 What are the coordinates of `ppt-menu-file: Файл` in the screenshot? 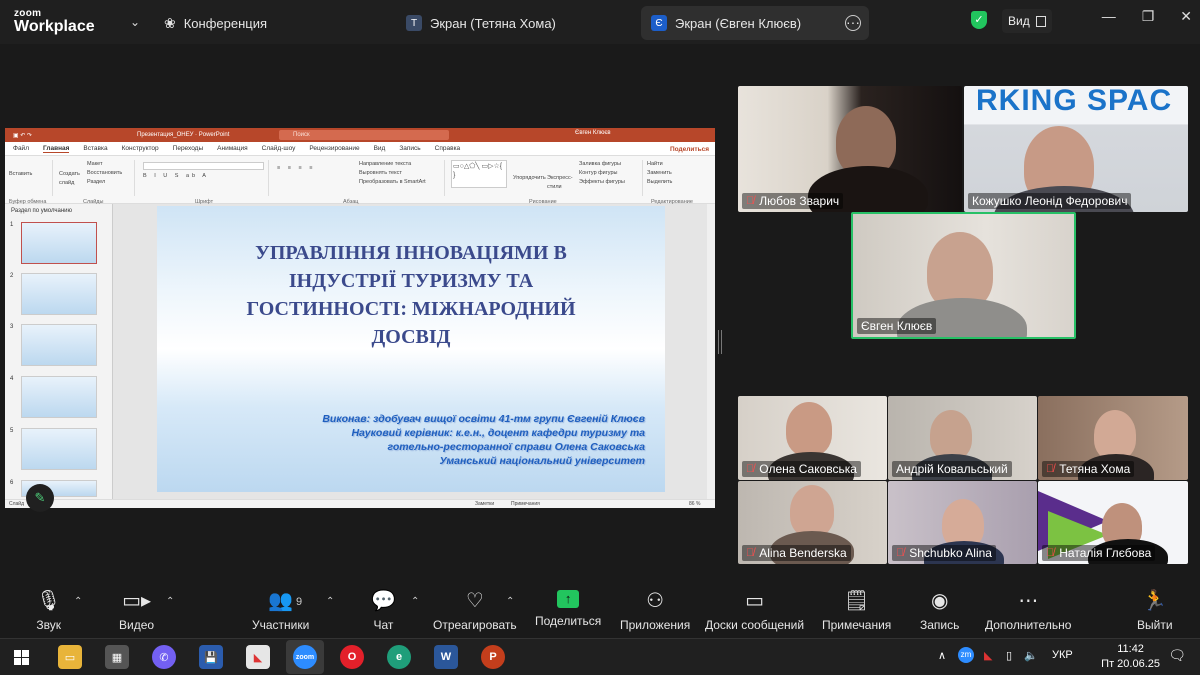 It's located at (21, 148).